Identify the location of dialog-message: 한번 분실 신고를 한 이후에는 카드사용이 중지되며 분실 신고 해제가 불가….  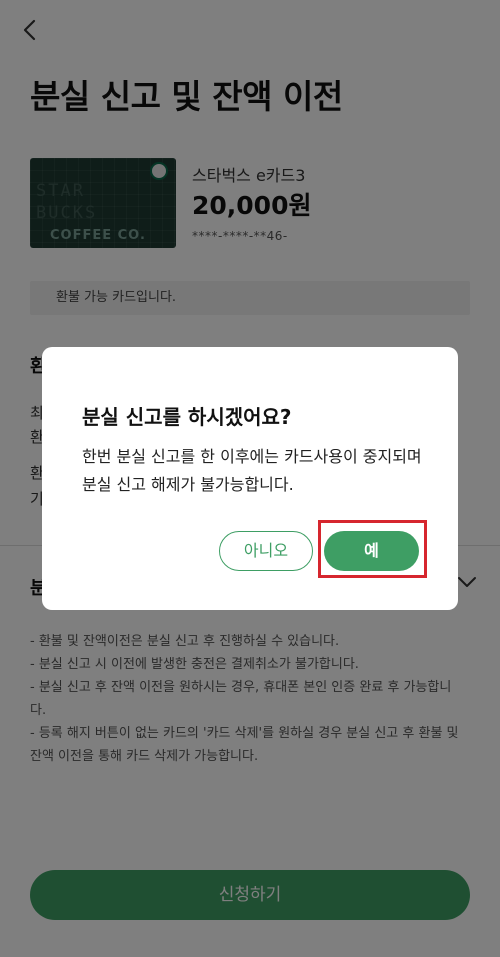
(252, 470).